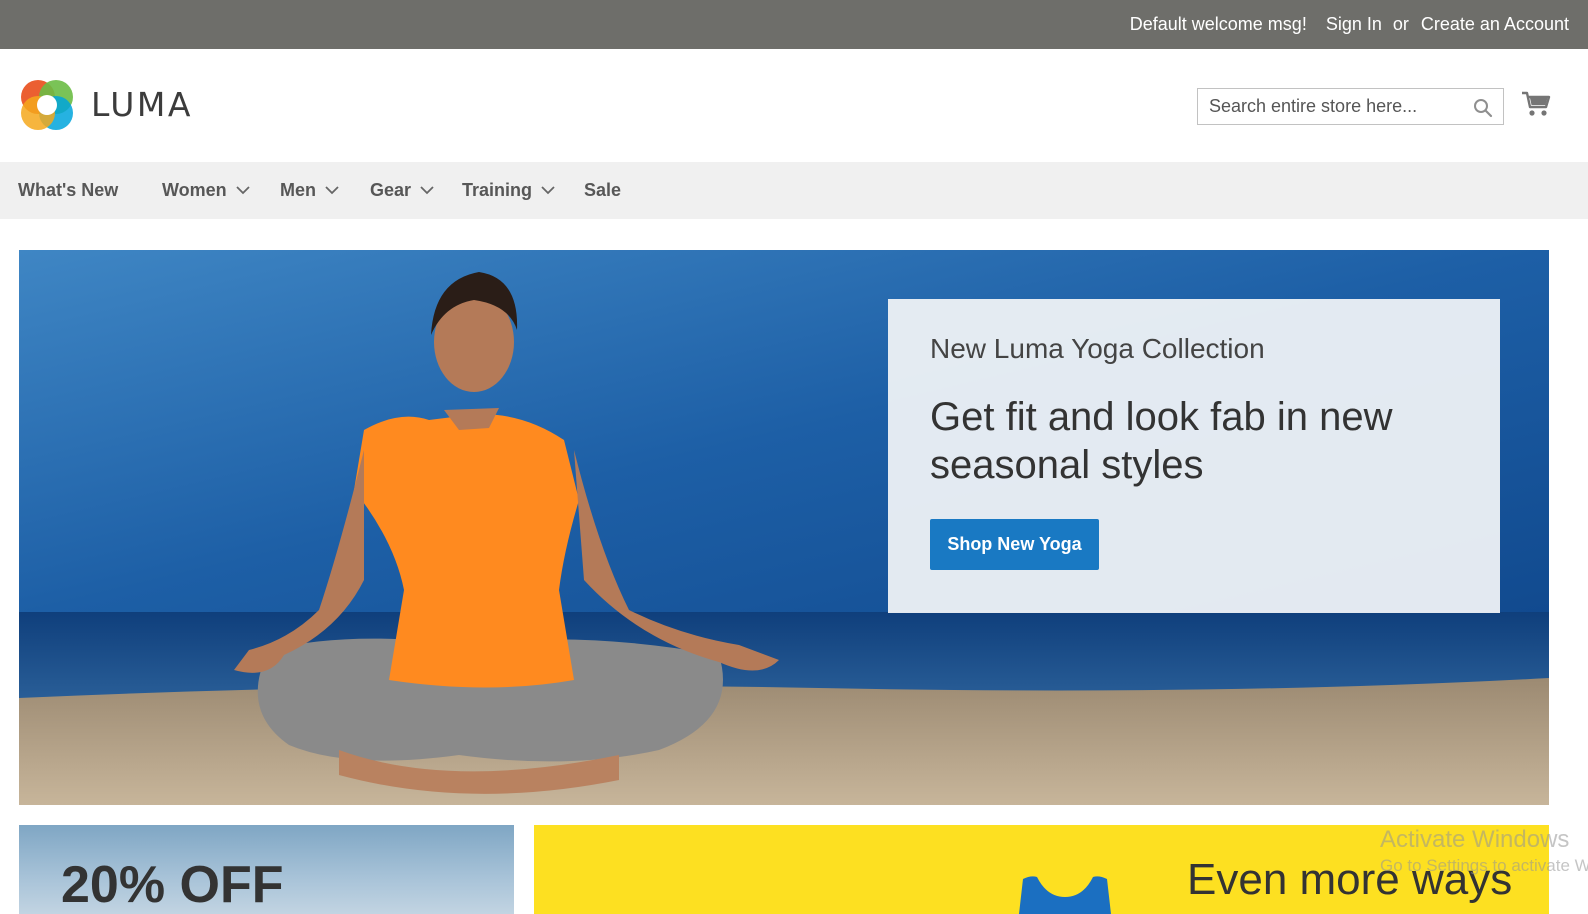 Image resolution: width=1588 pixels, height=914 pixels. I want to click on nav-women: Women, so click(206, 190).